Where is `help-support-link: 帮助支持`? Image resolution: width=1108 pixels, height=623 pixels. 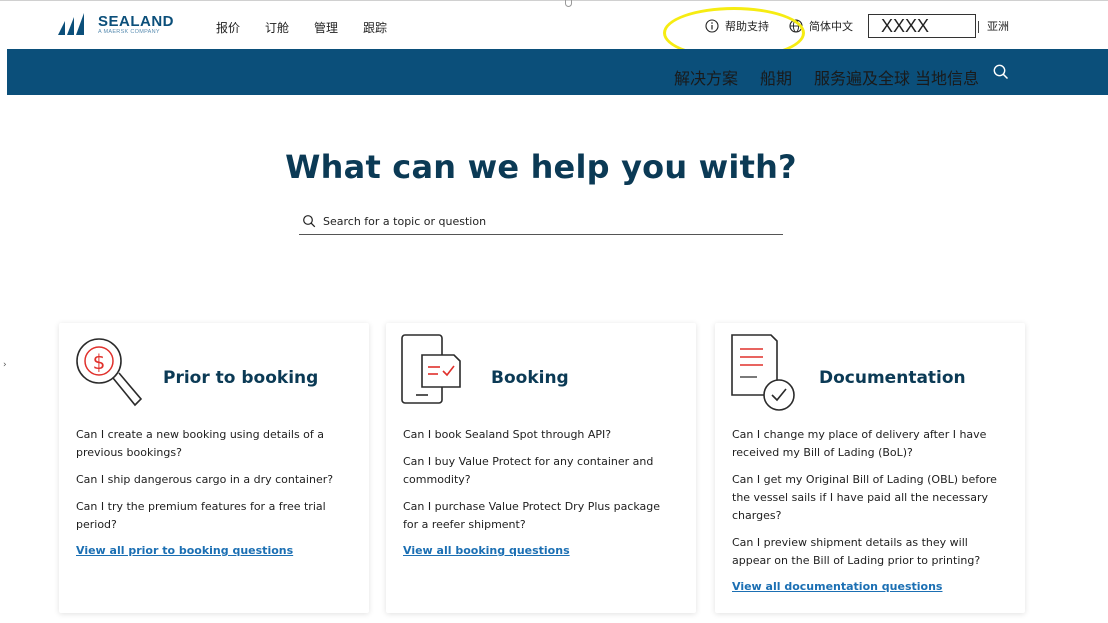
help-support-link: 帮助支持 is located at coordinates (737, 26).